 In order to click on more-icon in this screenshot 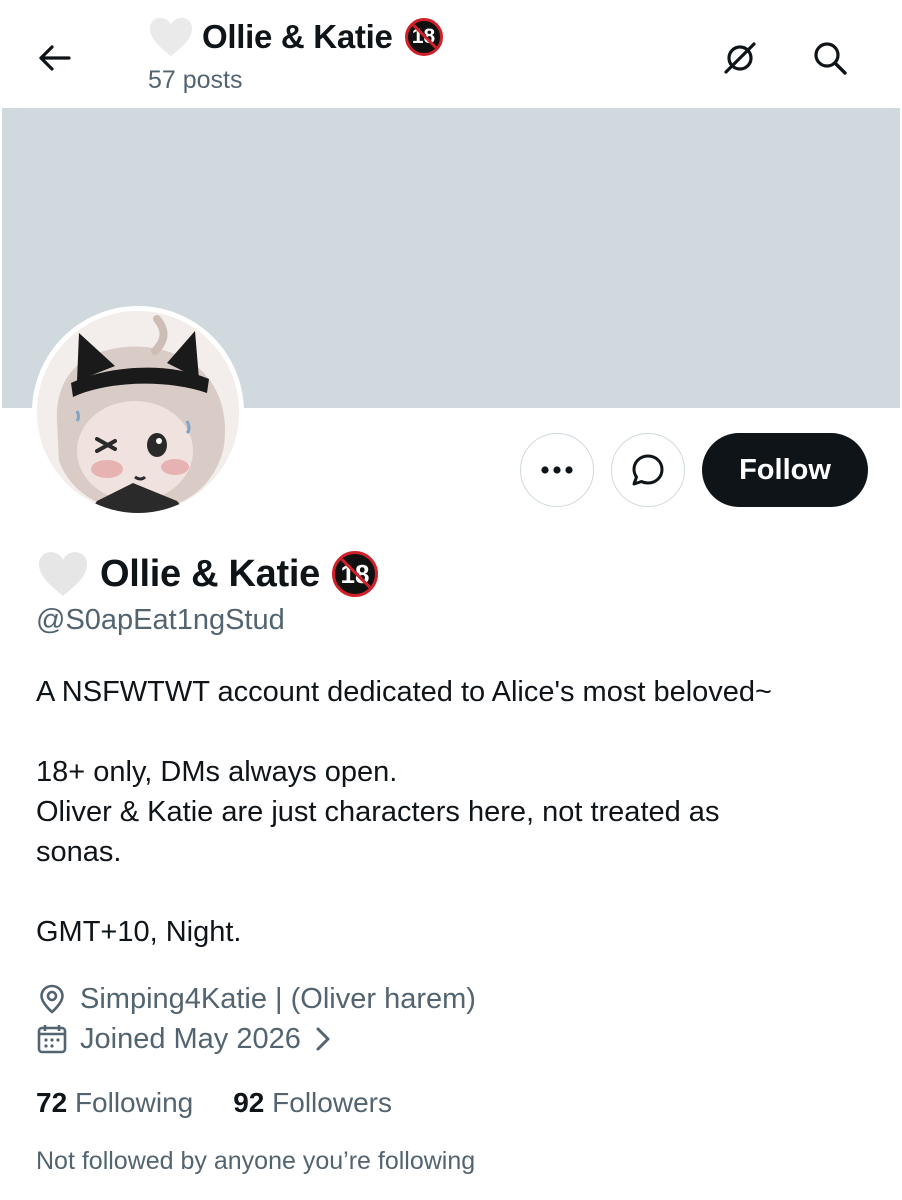, I will do `click(557, 470)`.